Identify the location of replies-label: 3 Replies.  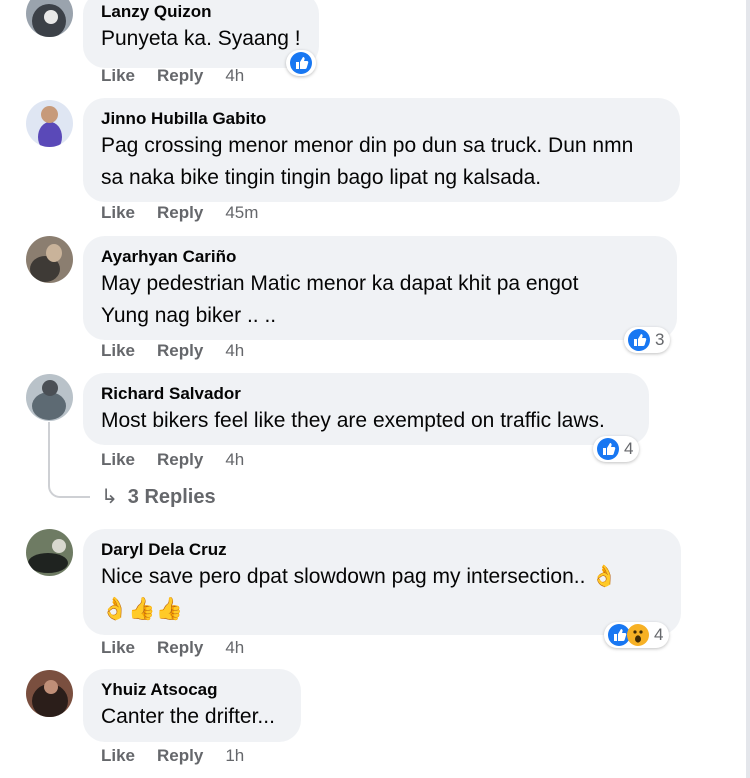
(172, 497).